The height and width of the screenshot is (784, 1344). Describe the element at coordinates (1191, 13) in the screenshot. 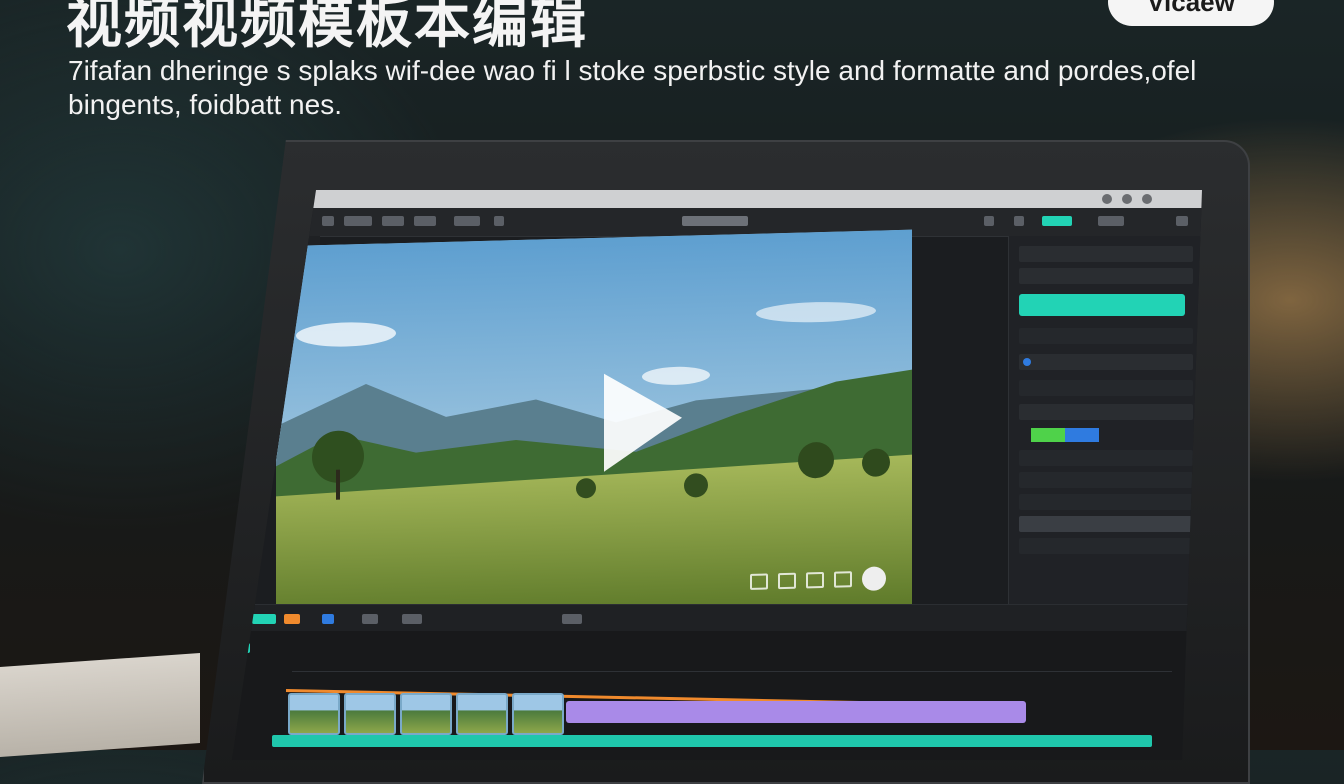

I see `brand-badge: Vicaew` at that location.